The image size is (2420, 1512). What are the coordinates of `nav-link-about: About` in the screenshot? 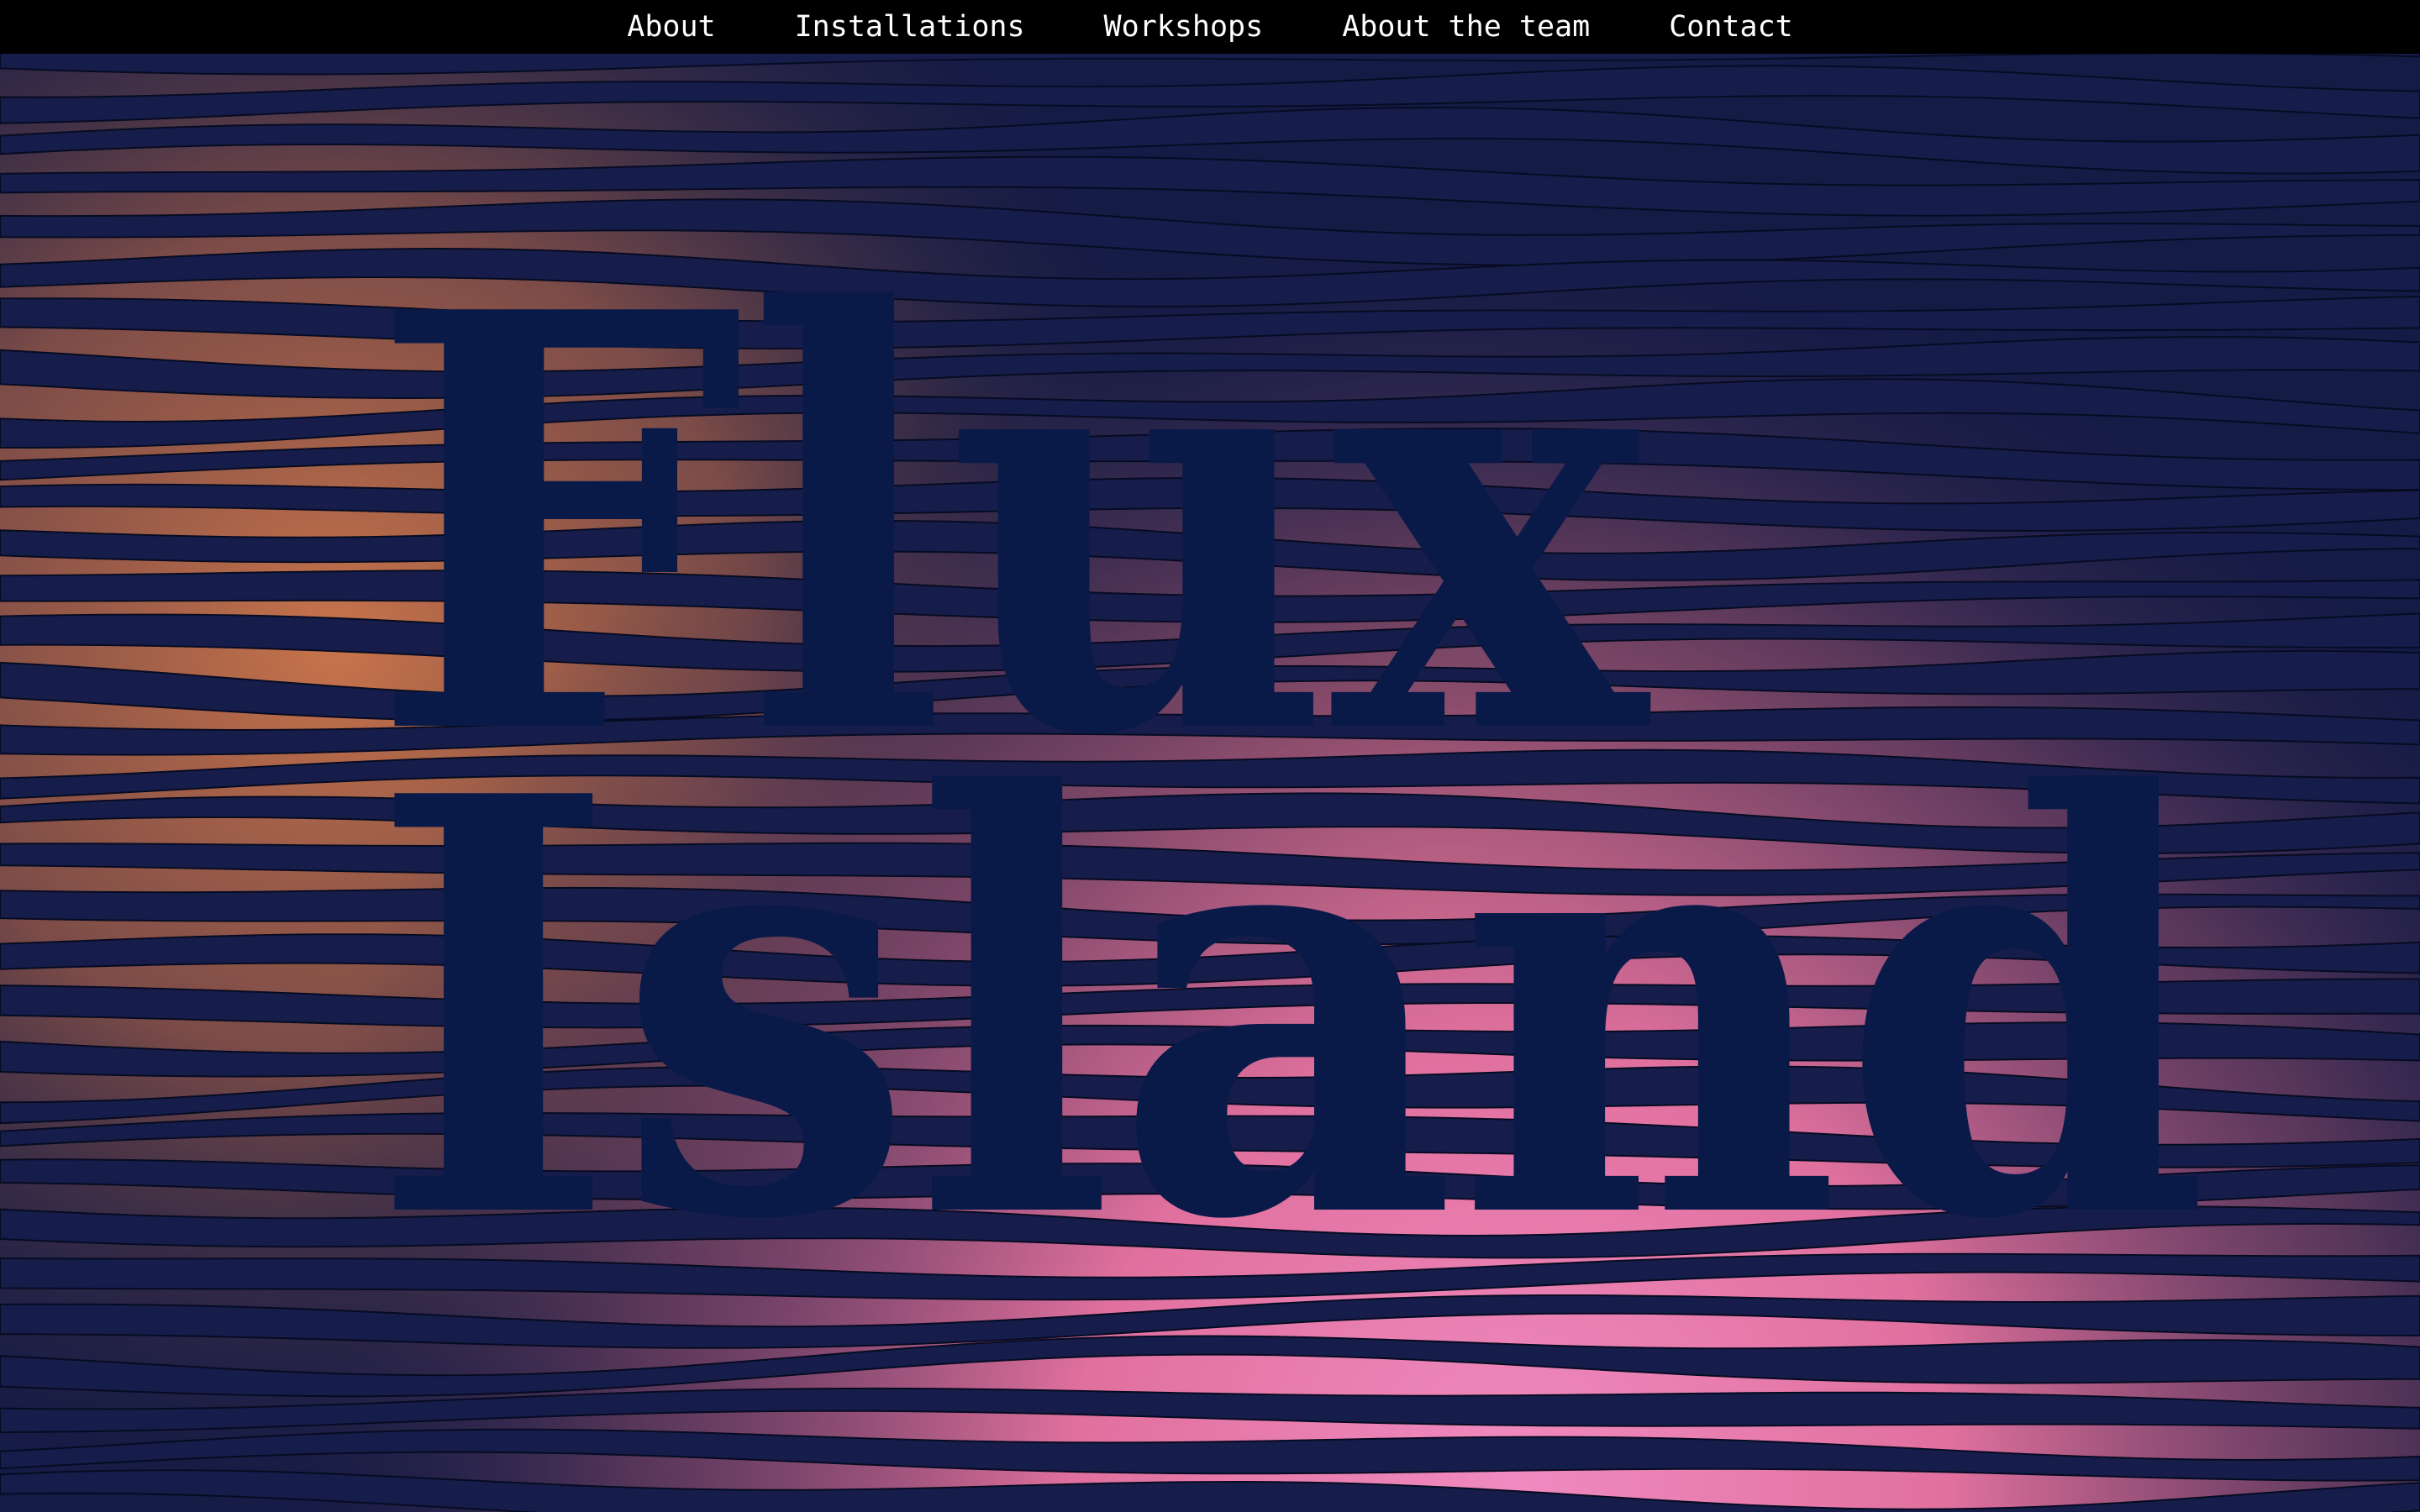 It's located at (671, 27).